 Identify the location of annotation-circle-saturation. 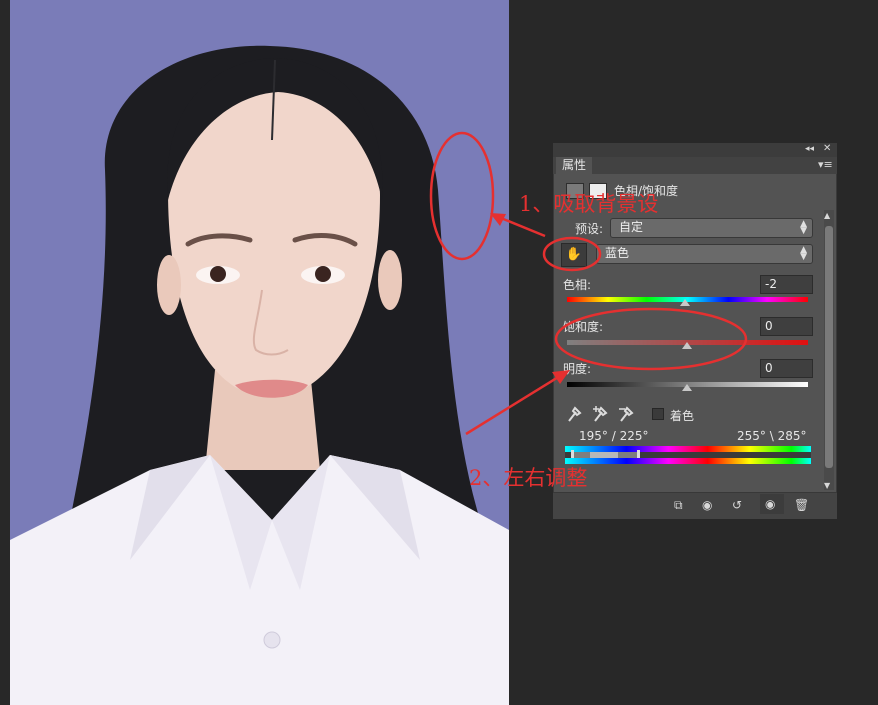
(651, 339).